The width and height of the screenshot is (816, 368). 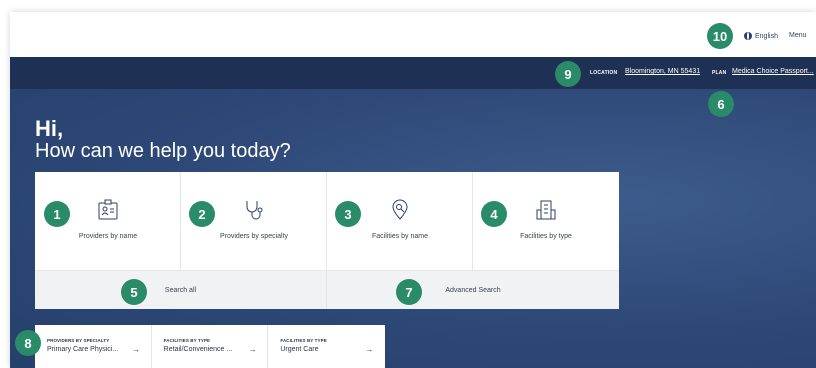 I want to click on language-selector: English, so click(x=761, y=36).